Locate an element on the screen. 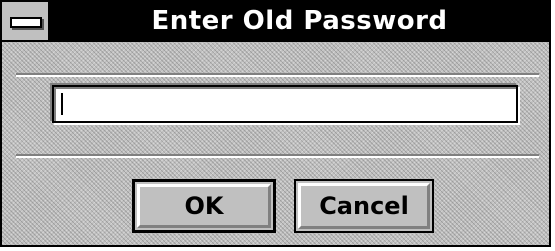  cancel-button-label: Cancel is located at coordinates (364, 206).